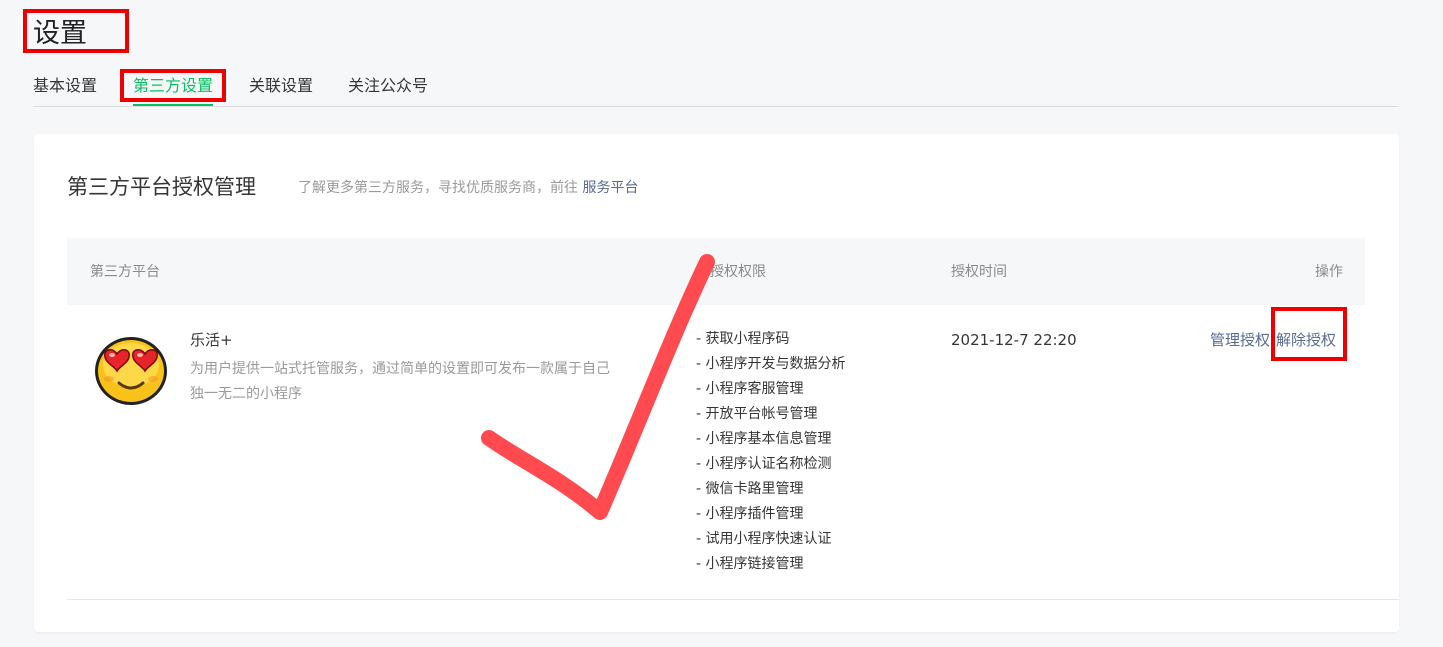 This screenshot has width=1443, height=647. Describe the element at coordinates (715, 89) in the screenshot. I see `tab-bar: 基本设置 第三方设置 关联设置 关注公众号` at that location.